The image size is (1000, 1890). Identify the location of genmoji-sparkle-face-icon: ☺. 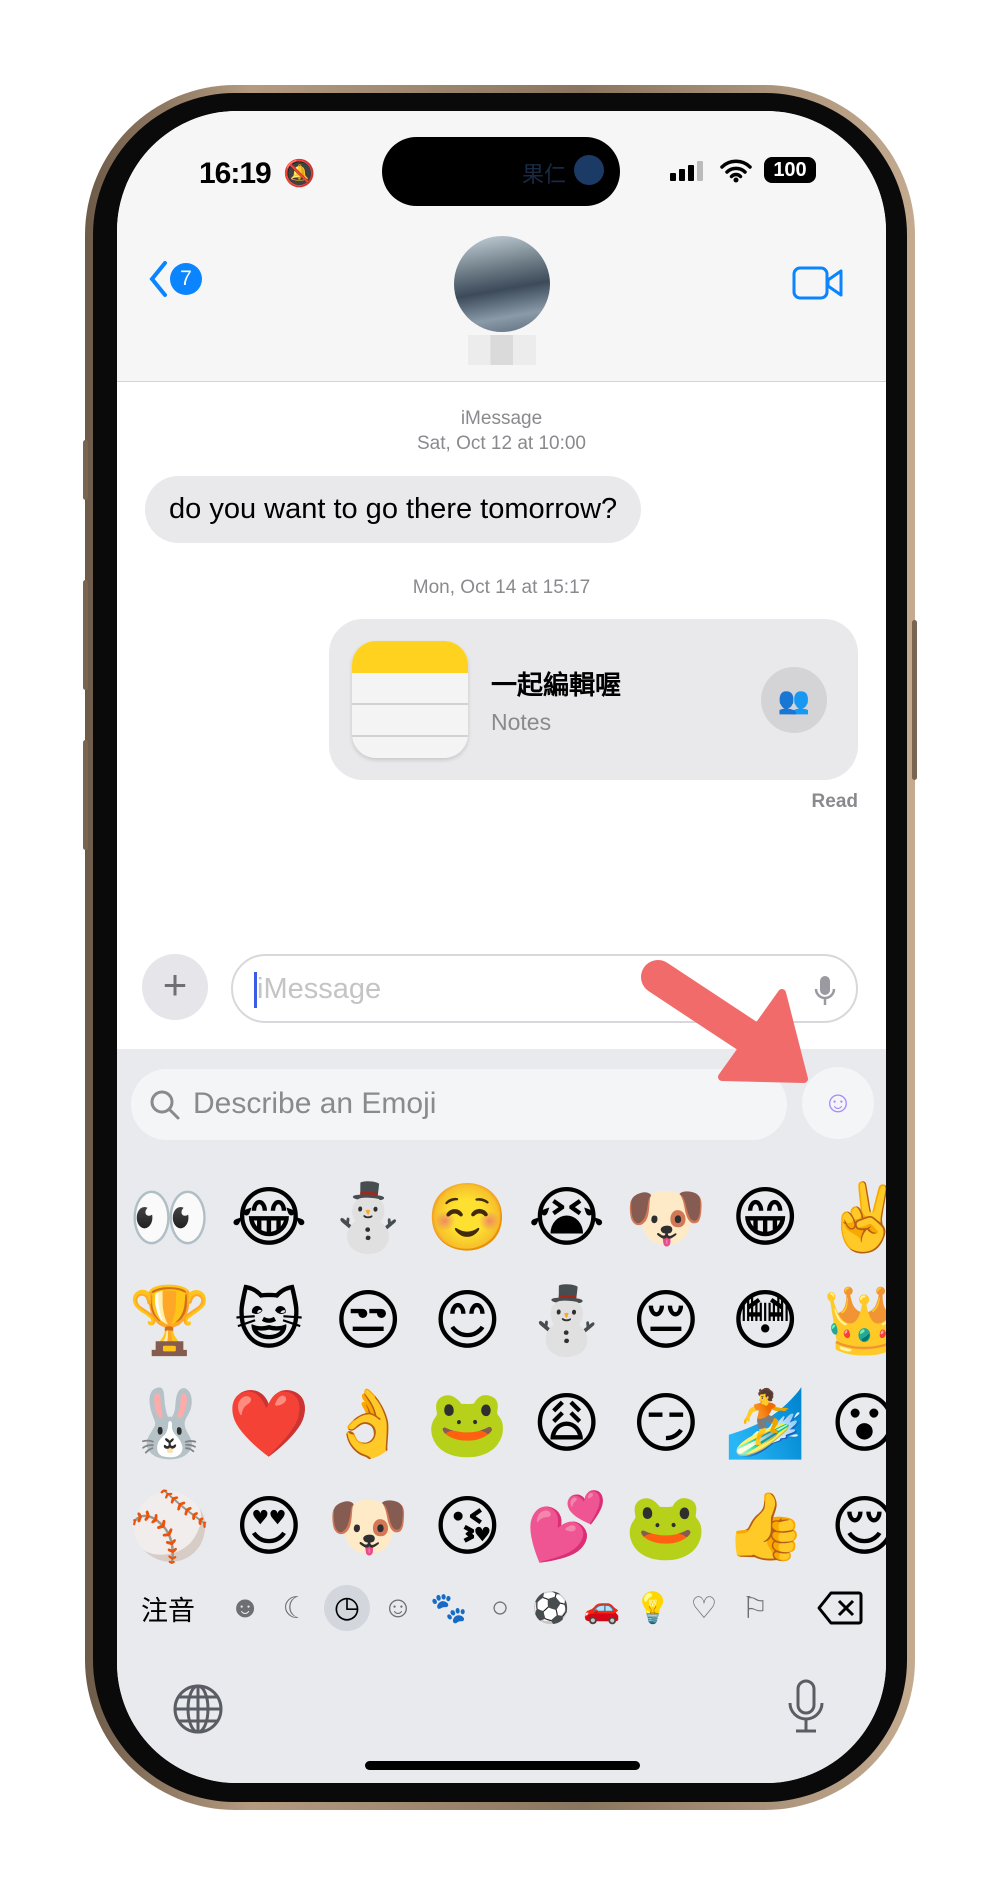
(838, 1102).